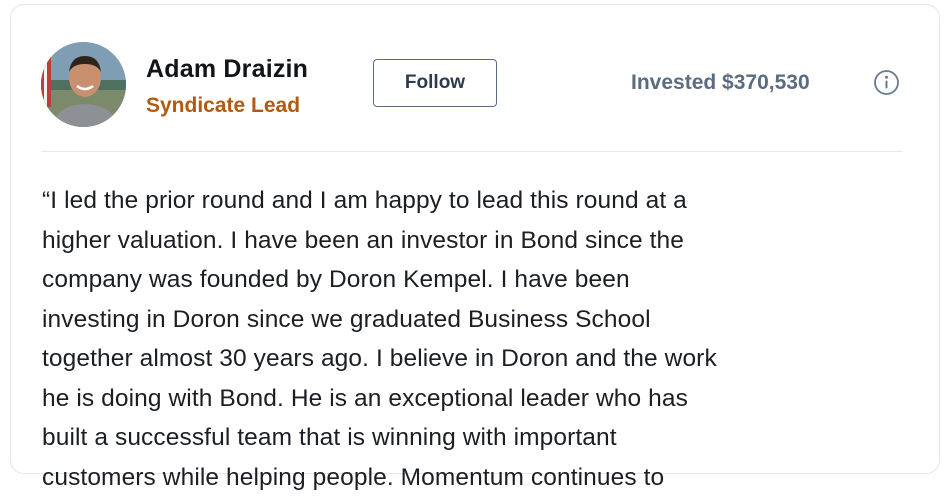 The image size is (945, 497). I want to click on lead-name: Adam Draizin, so click(227, 69).